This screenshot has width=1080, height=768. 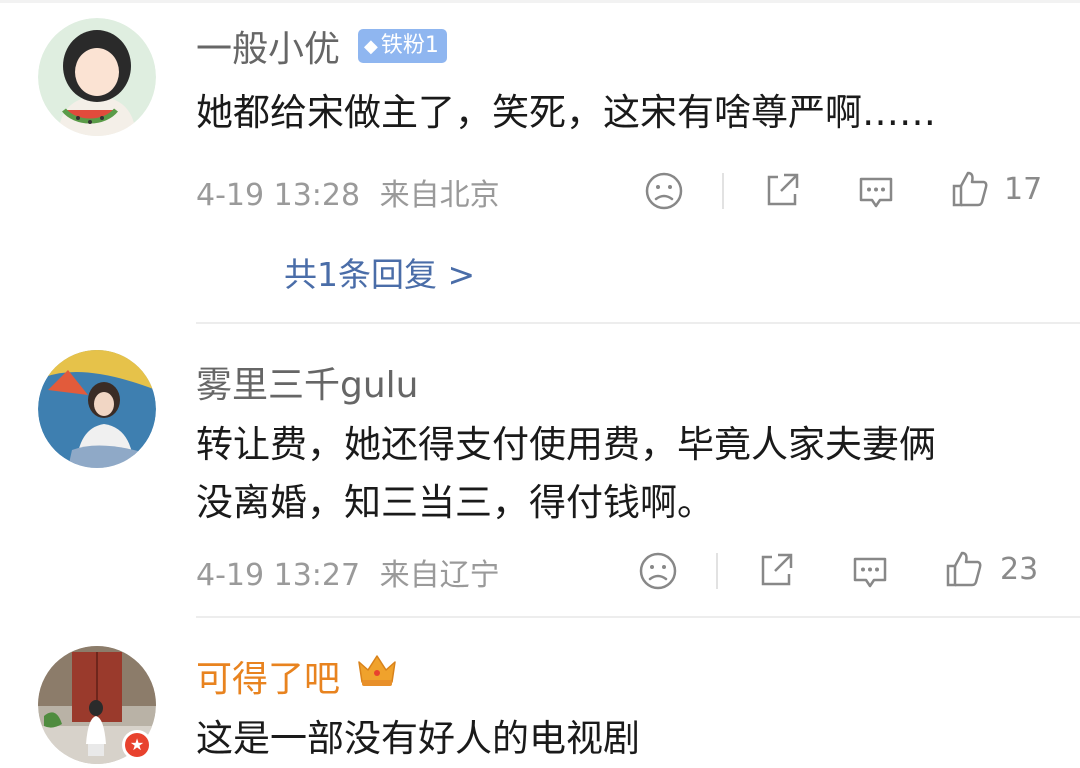 What do you see at coordinates (278, 195) in the screenshot?
I see `timestamp: 4-19 13:28` at bounding box center [278, 195].